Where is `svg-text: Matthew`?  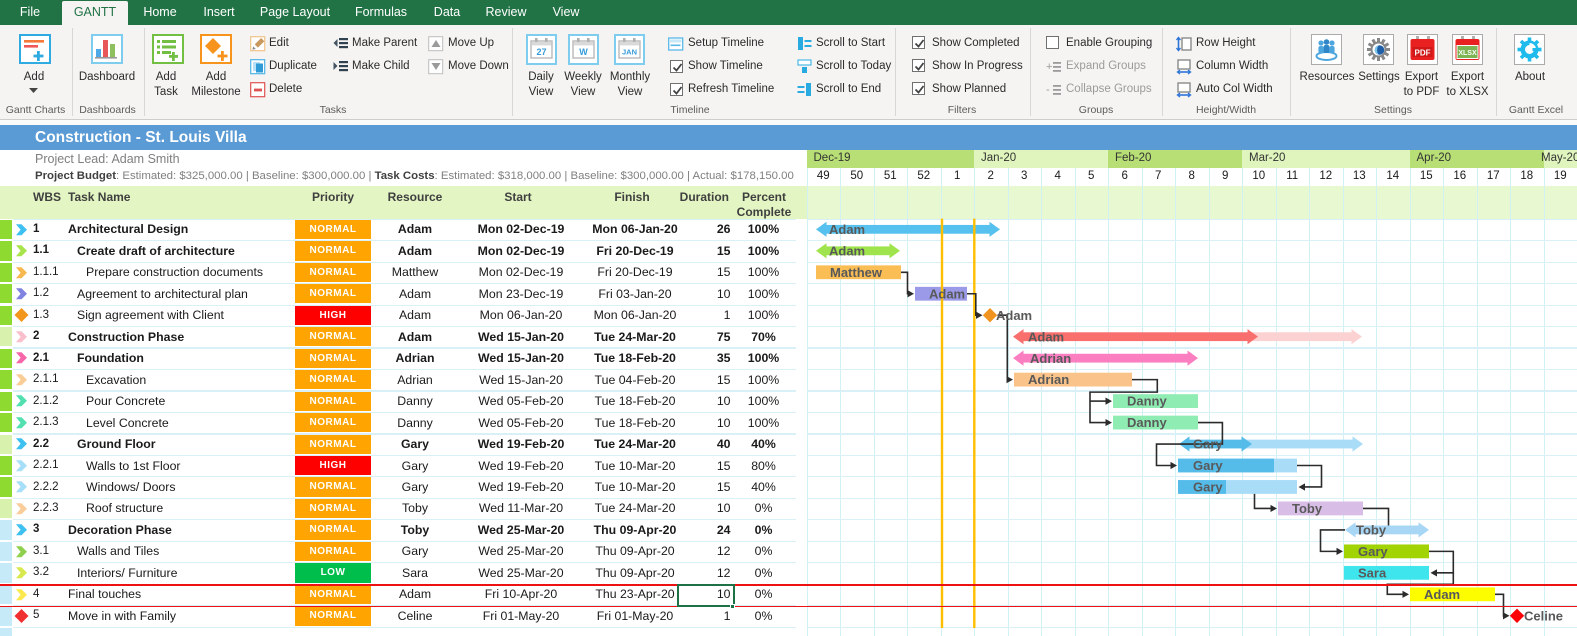 svg-text: Matthew is located at coordinates (856, 272).